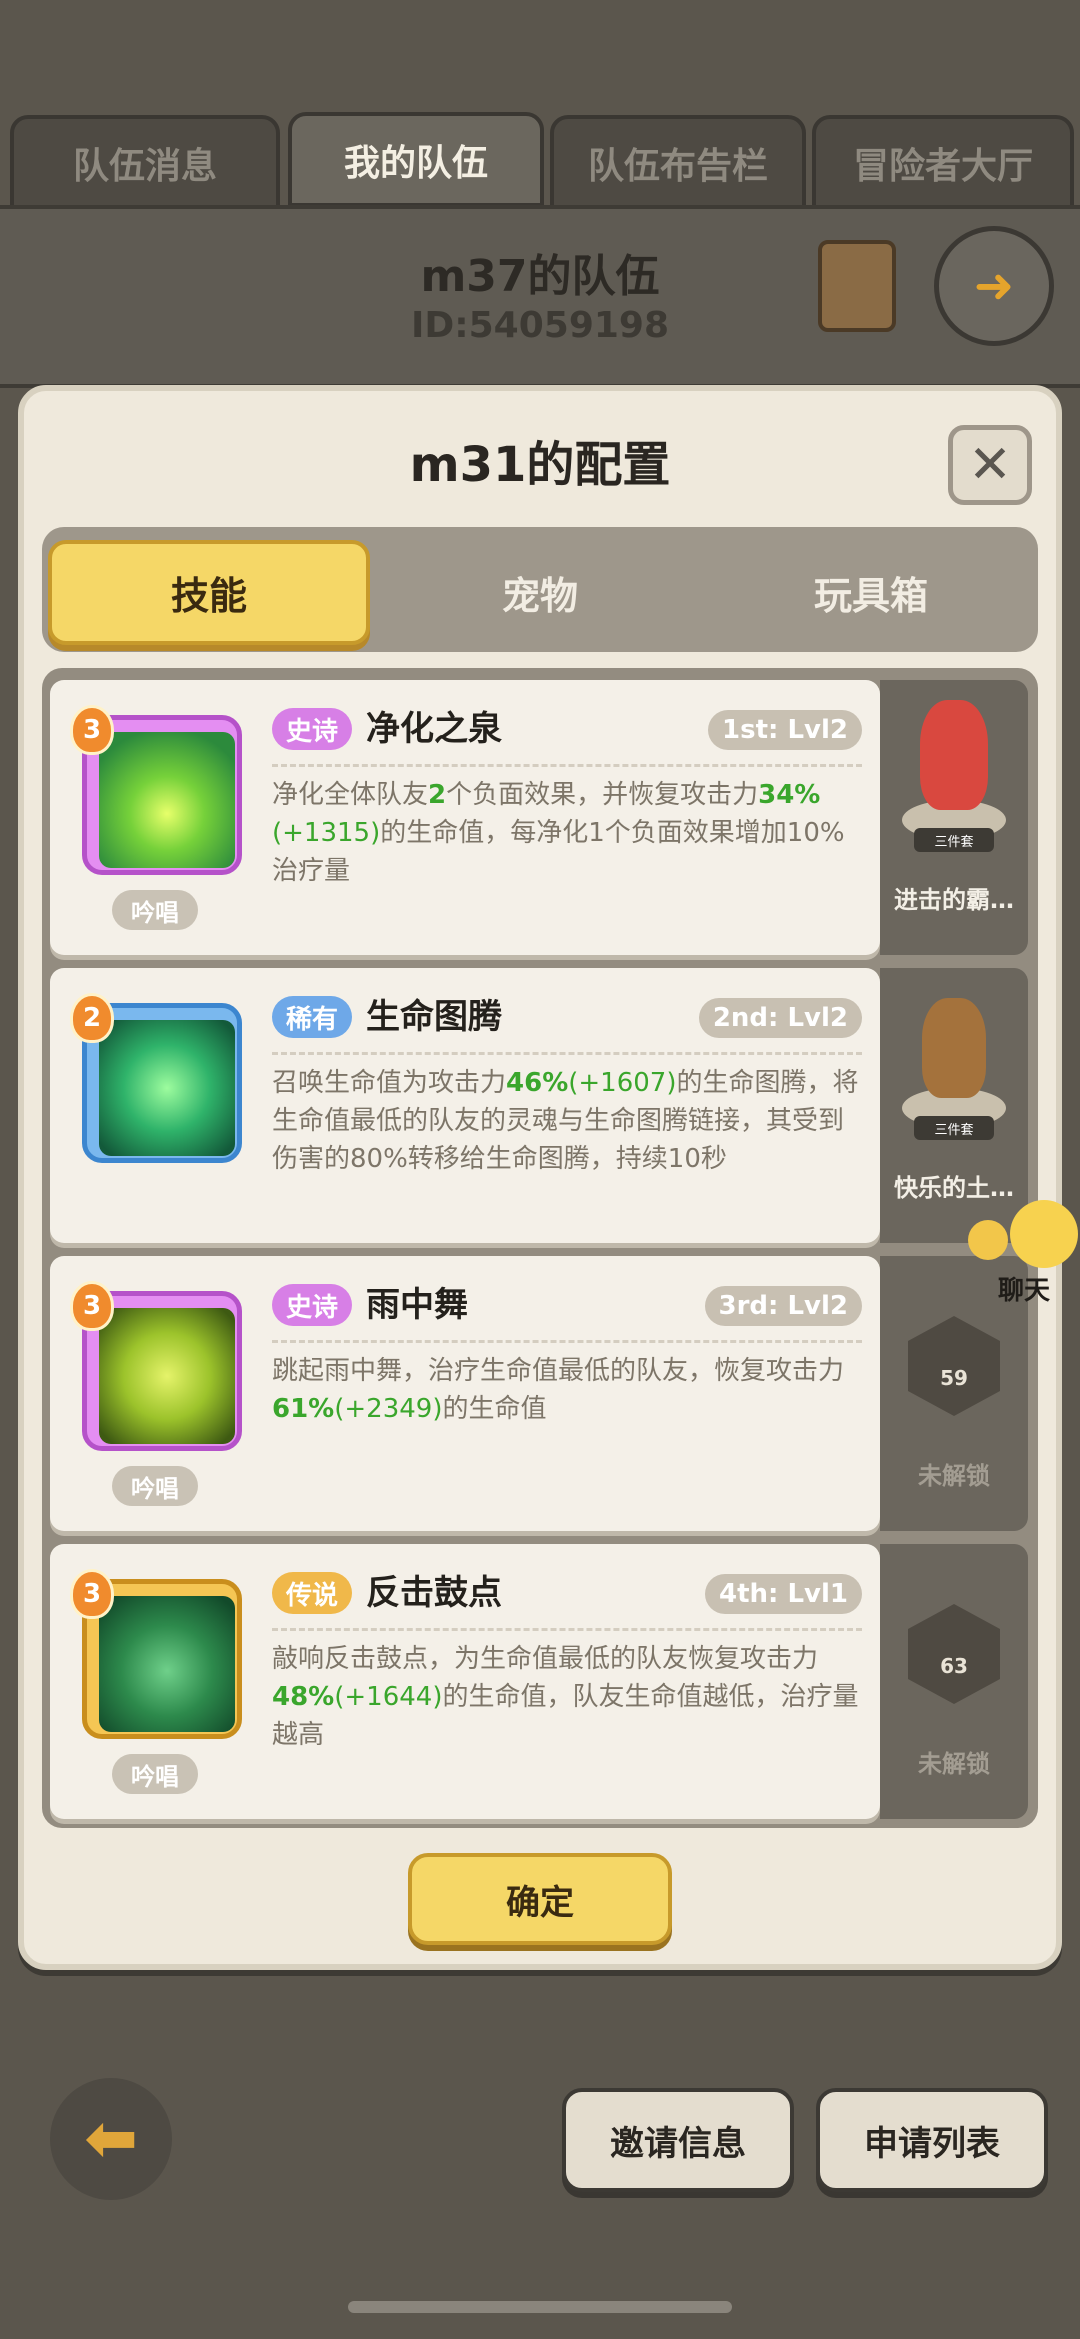 The width and height of the screenshot is (1080, 2339). I want to click on rarity-badge: 稀有, so click(312, 1017).